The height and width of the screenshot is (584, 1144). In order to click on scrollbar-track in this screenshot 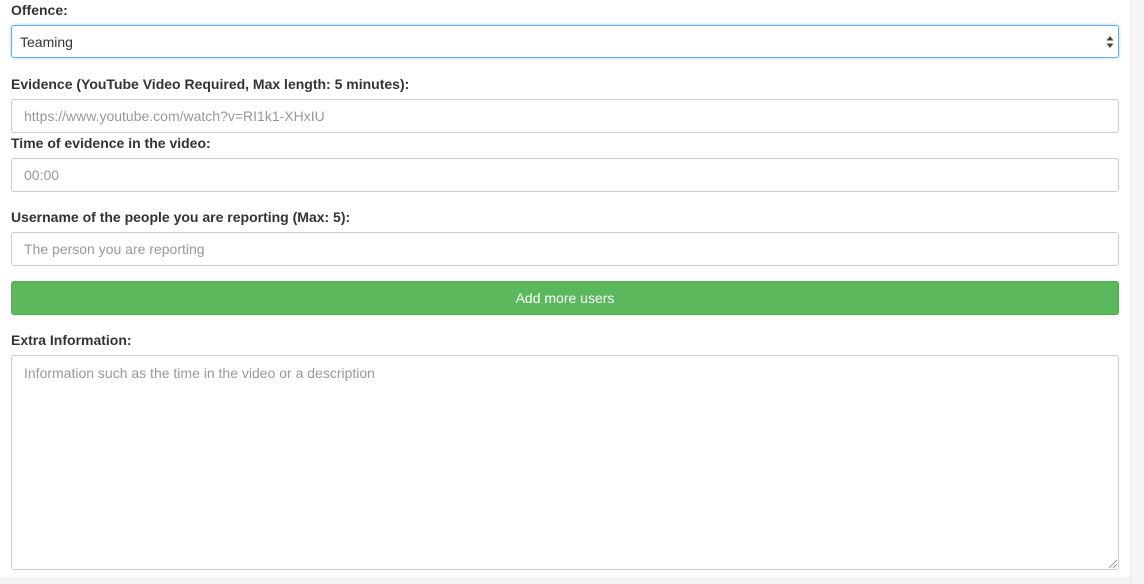, I will do `click(1137, 292)`.